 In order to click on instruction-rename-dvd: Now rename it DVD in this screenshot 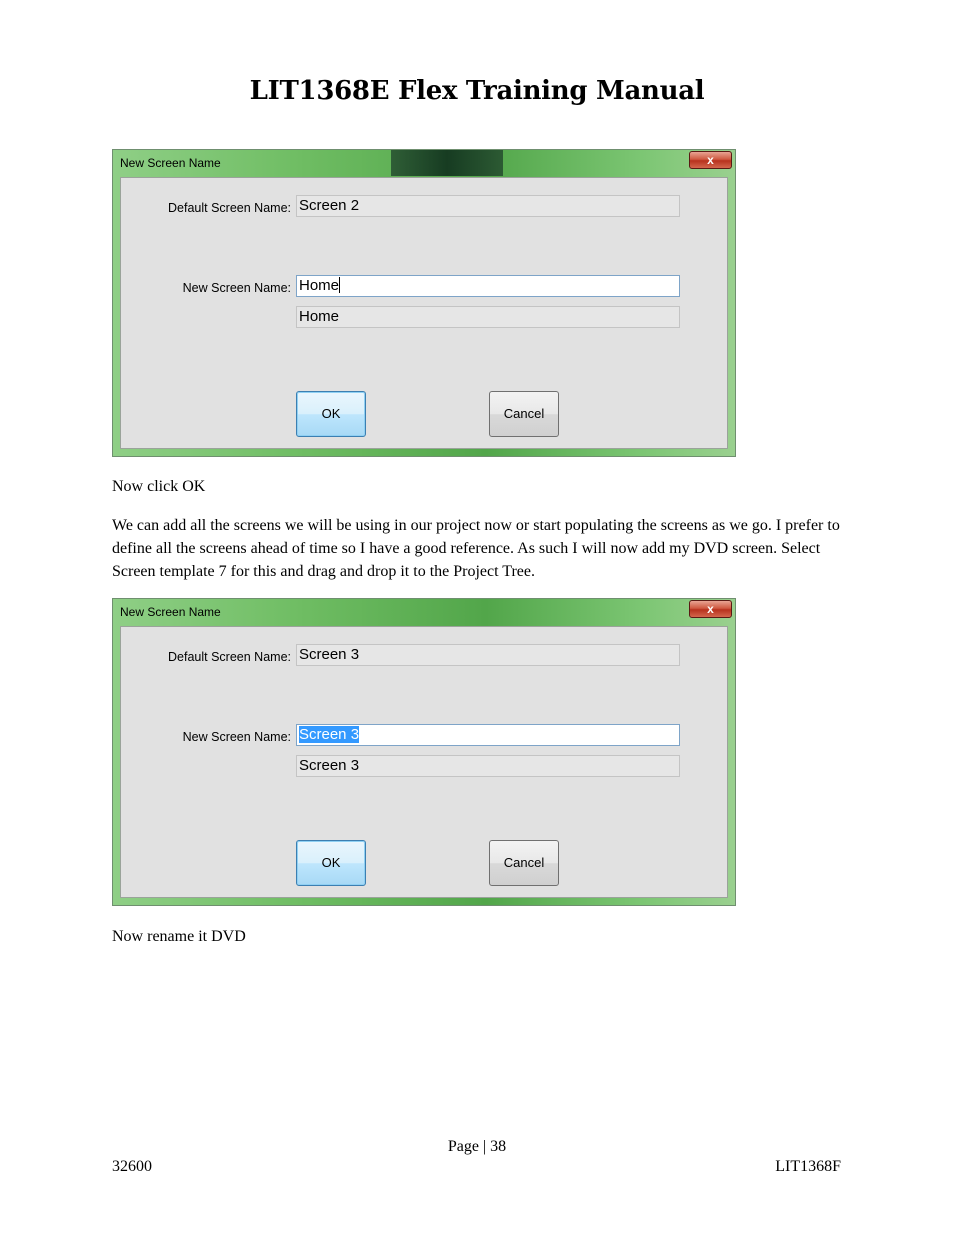, I will do `click(179, 936)`.